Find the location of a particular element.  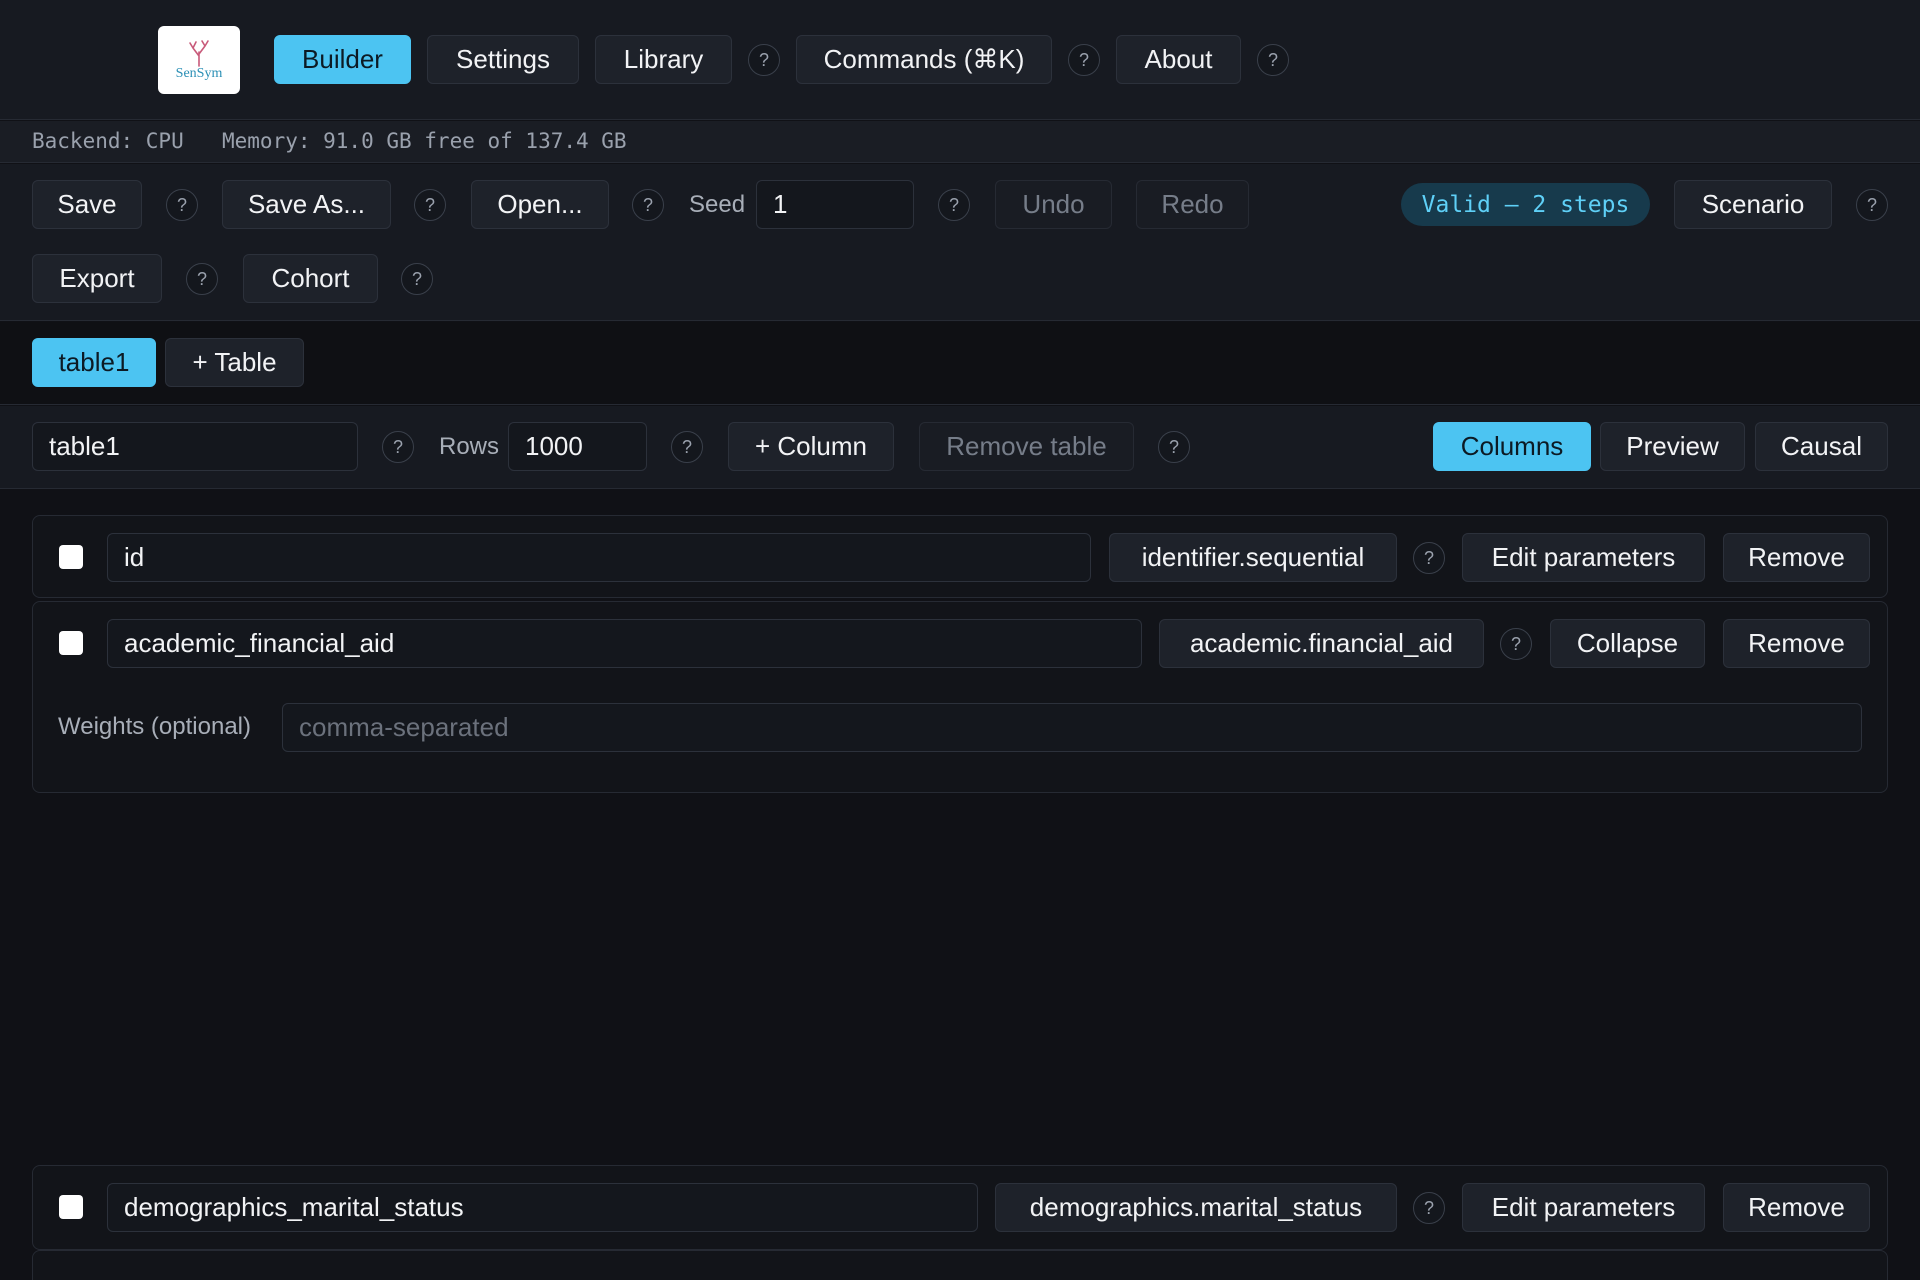

remove-table-button: Remove table is located at coordinates (1026, 446).